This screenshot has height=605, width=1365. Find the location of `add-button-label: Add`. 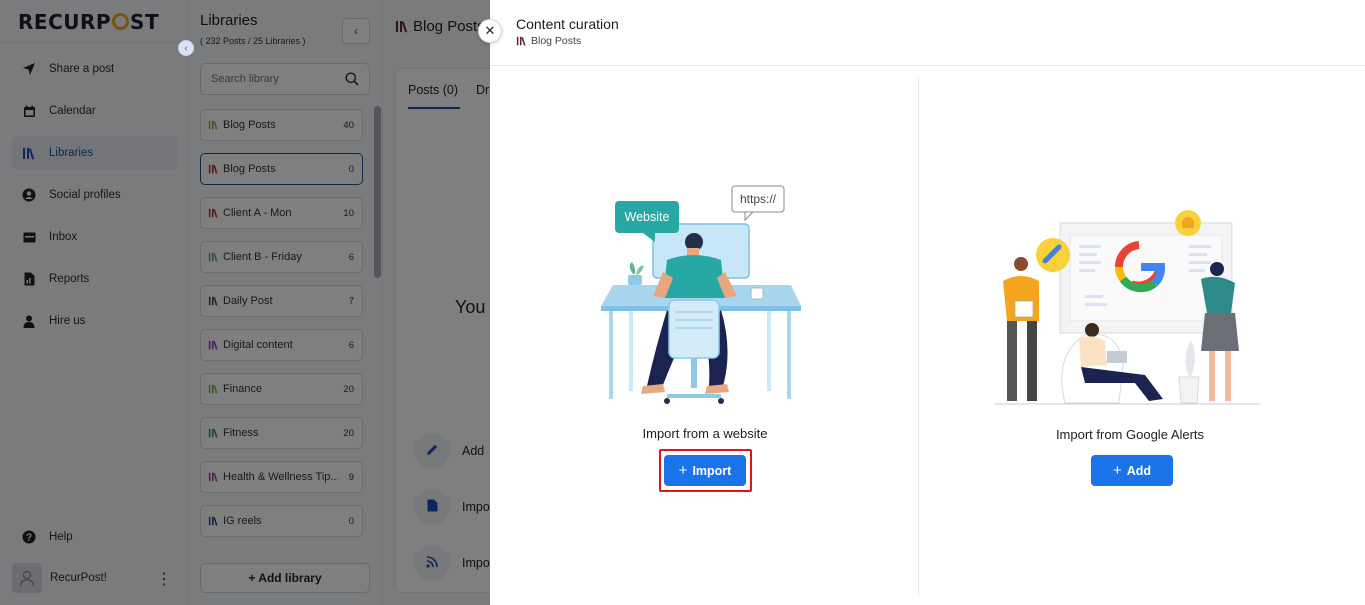

add-button-label: Add is located at coordinates (1139, 470).